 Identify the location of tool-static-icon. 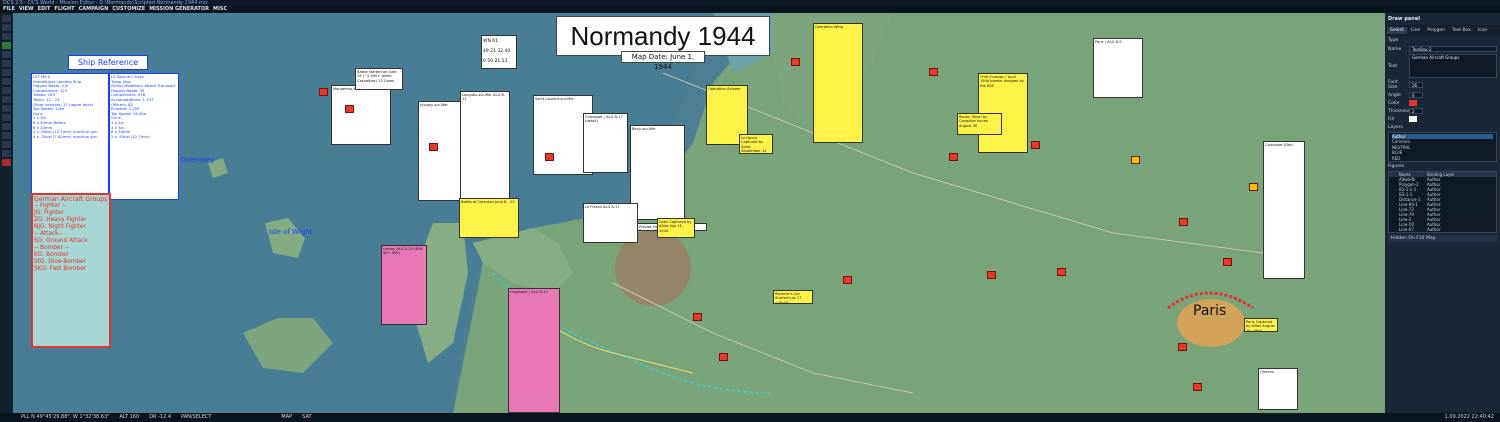
(6, 99).